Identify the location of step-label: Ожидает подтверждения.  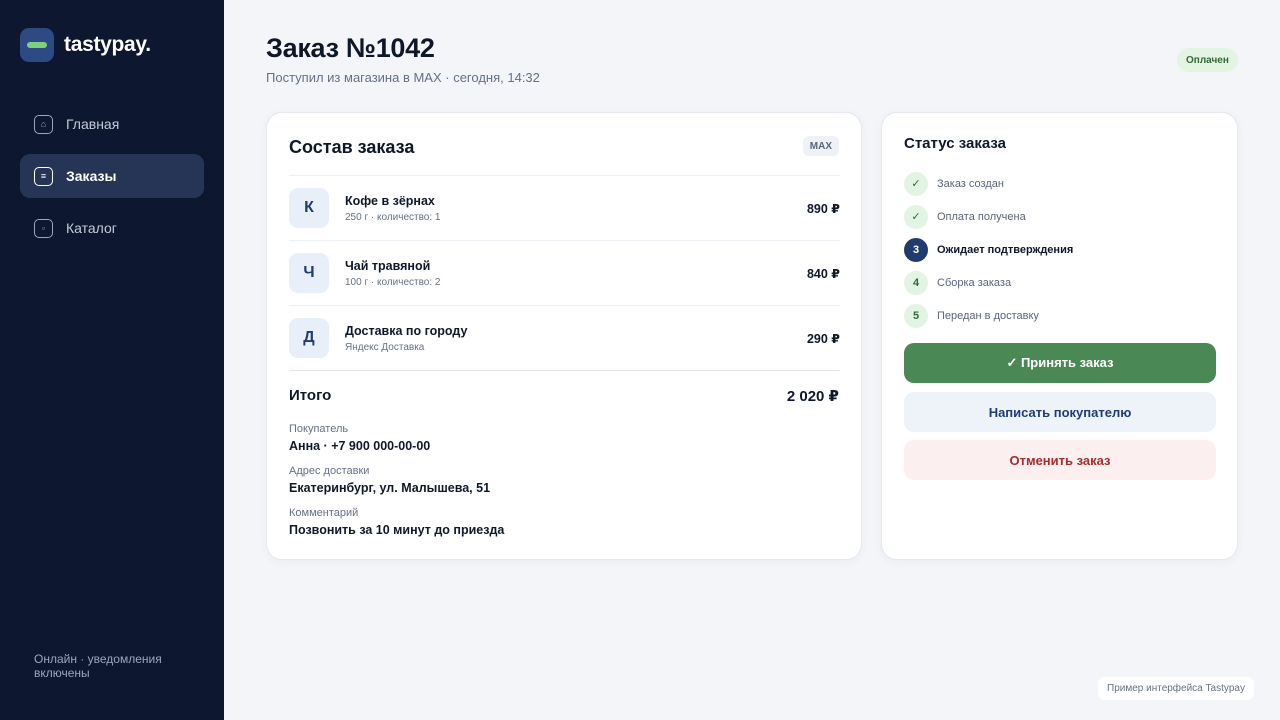
(1005, 249).